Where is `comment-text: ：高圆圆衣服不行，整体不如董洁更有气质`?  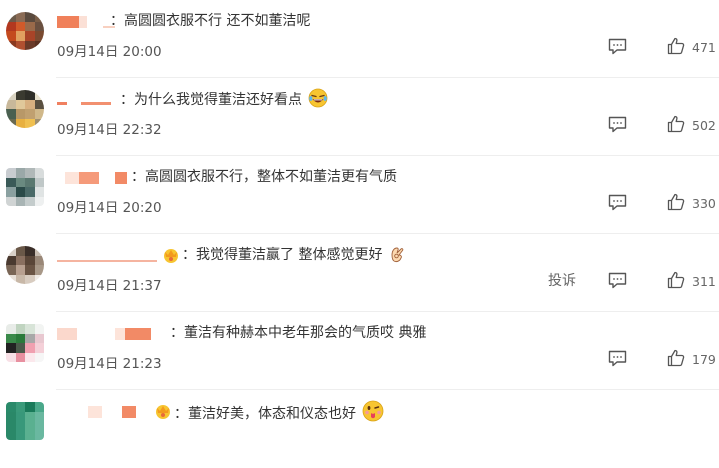 comment-text: ：高圆圆衣服不行，整体不如董洁更有气质 is located at coordinates (264, 177).